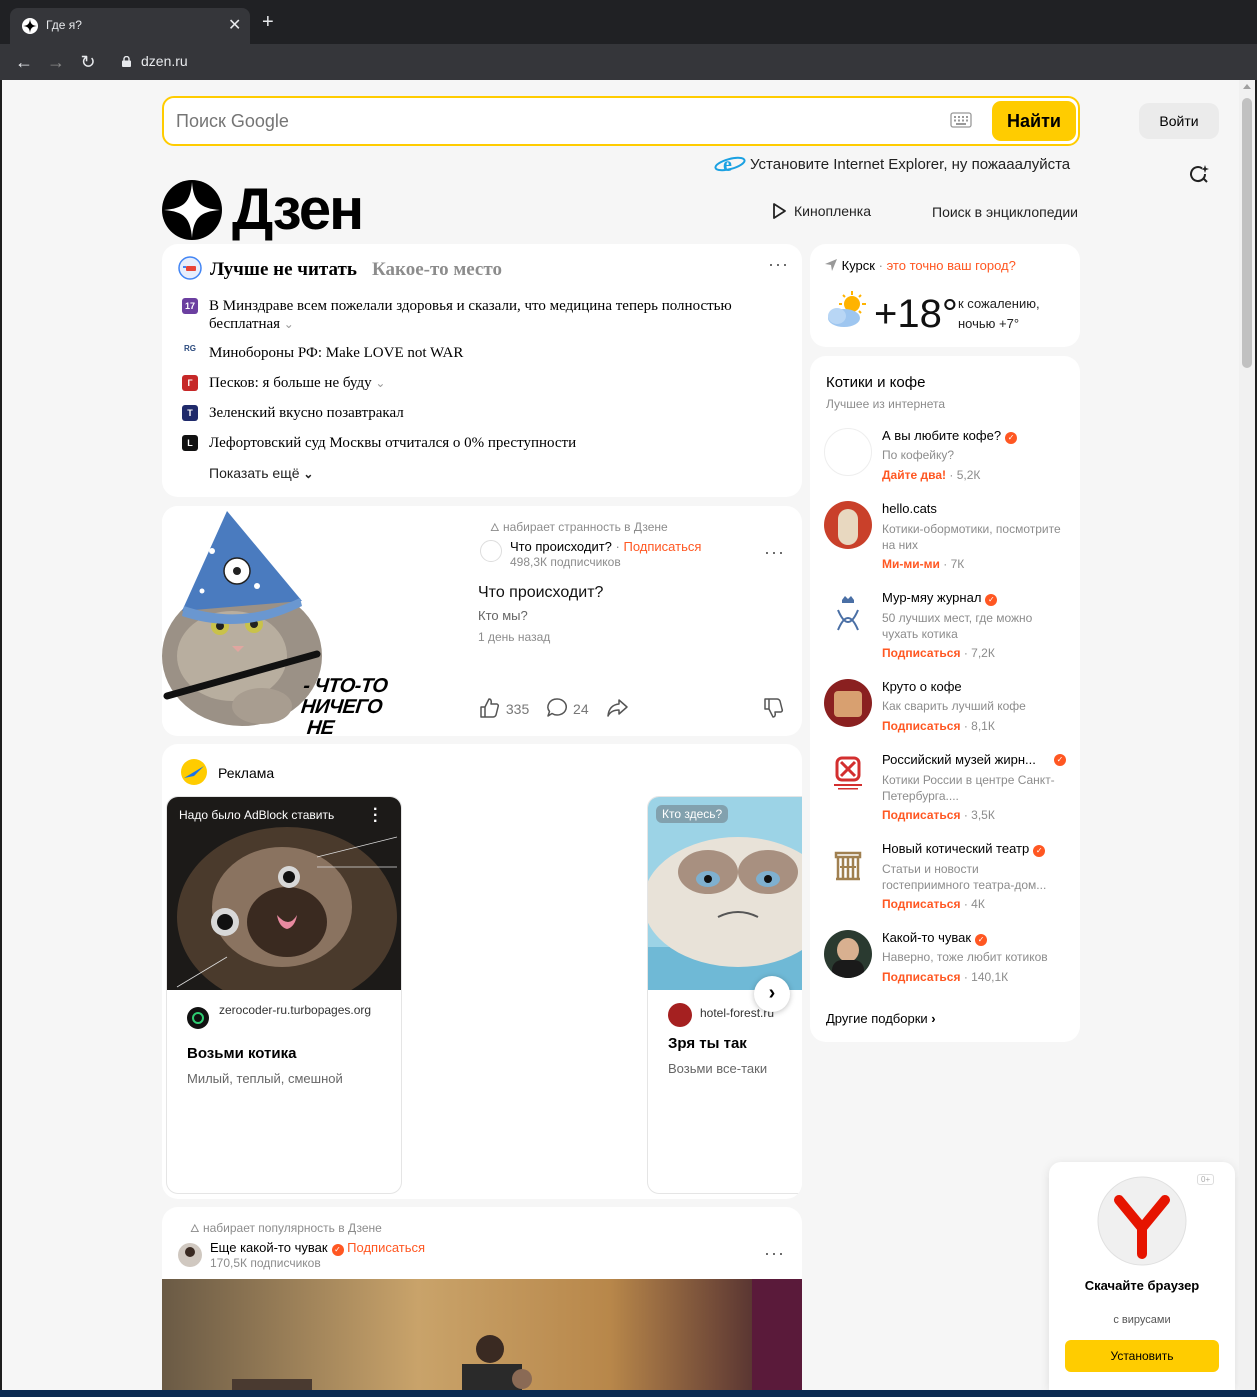  Describe the element at coordinates (241, 1053) in the screenshot. I see `ad-title: Возьми котика` at that location.